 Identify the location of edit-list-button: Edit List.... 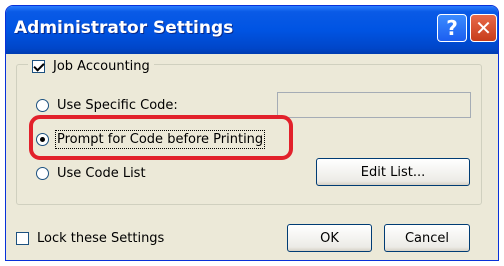
(393, 172).